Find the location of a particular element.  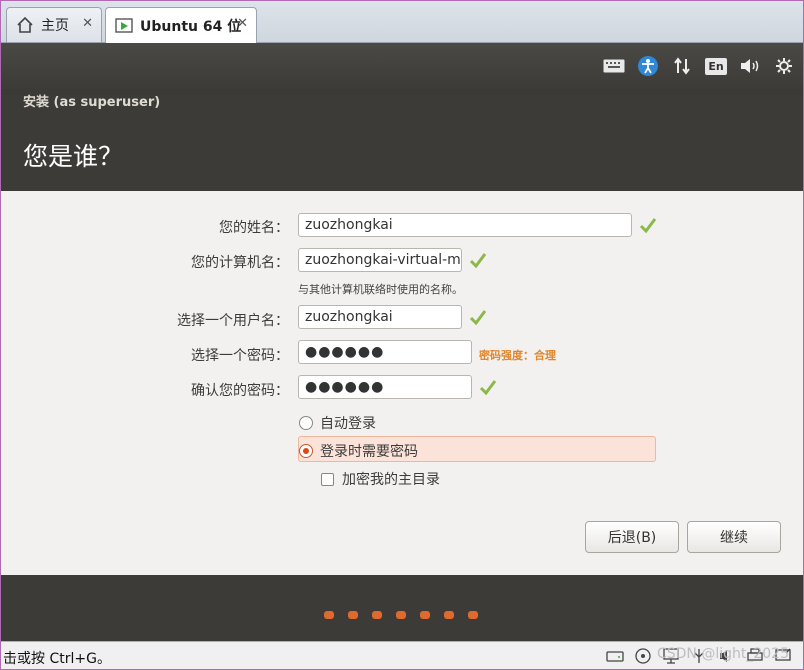

progress-dots is located at coordinates (401, 615).